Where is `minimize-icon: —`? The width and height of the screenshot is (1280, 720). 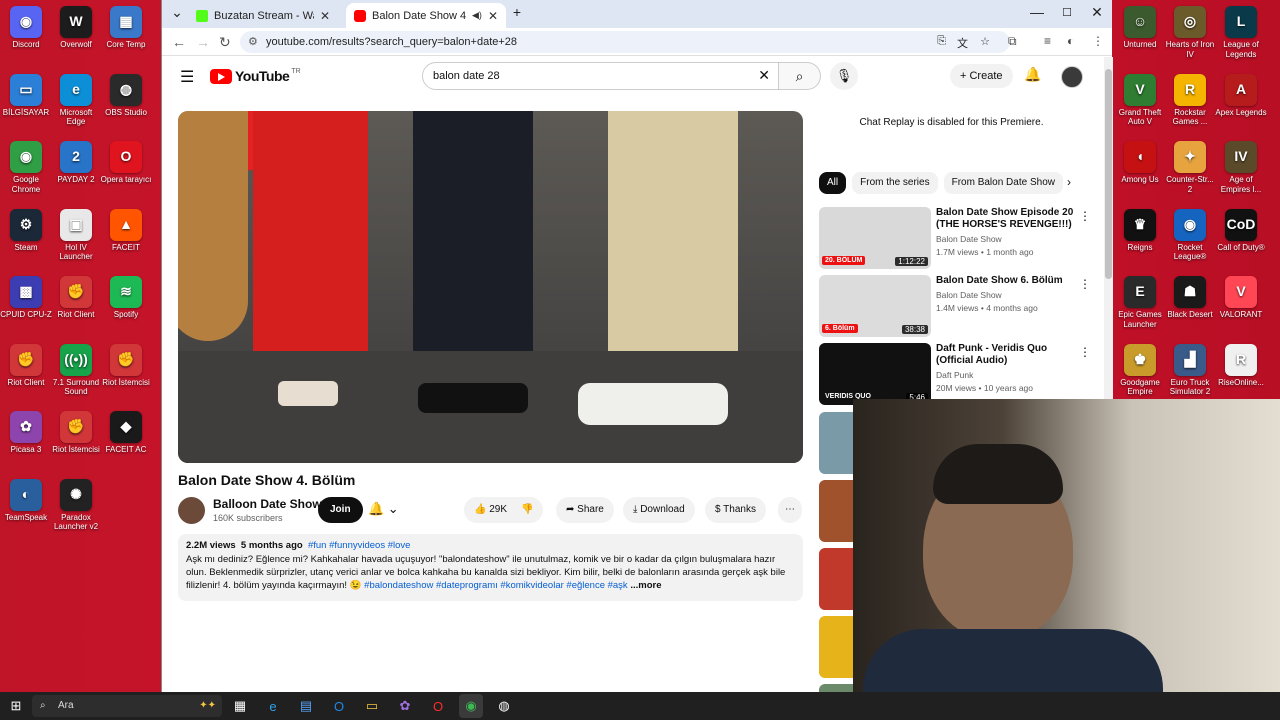 minimize-icon: — is located at coordinates (1037, 12).